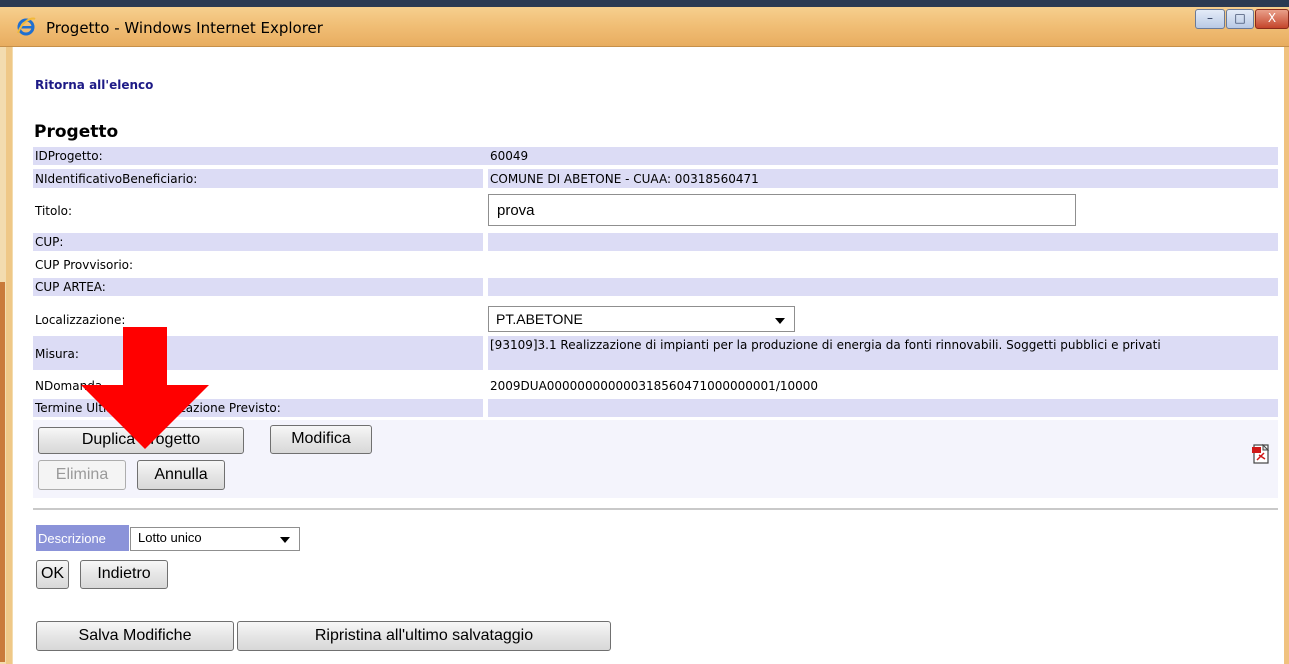 This screenshot has height=664, width=1289. What do you see at coordinates (26, 26) in the screenshot?
I see `ie-logo-icon` at bounding box center [26, 26].